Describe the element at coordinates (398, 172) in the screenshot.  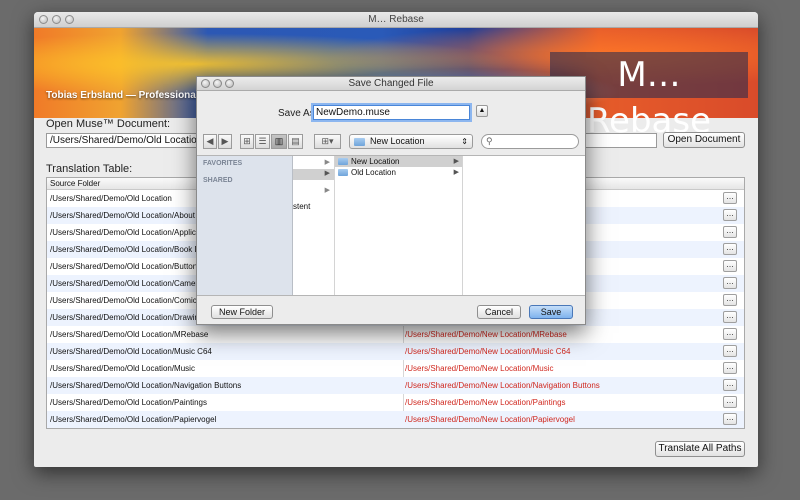
I see `folder-item: Old Location ▶` at that location.